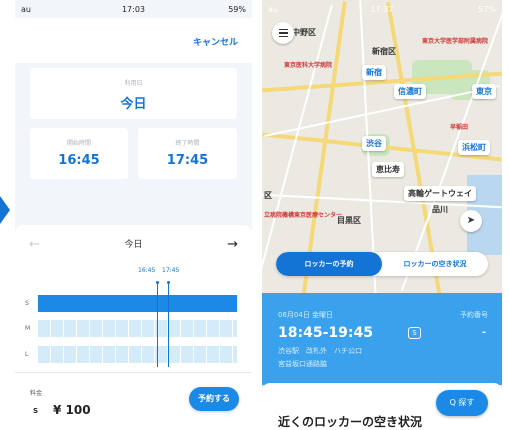 The height and width of the screenshot is (430, 509). What do you see at coordinates (28, 328) in the screenshot?
I see `row-label-m: M` at bounding box center [28, 328].